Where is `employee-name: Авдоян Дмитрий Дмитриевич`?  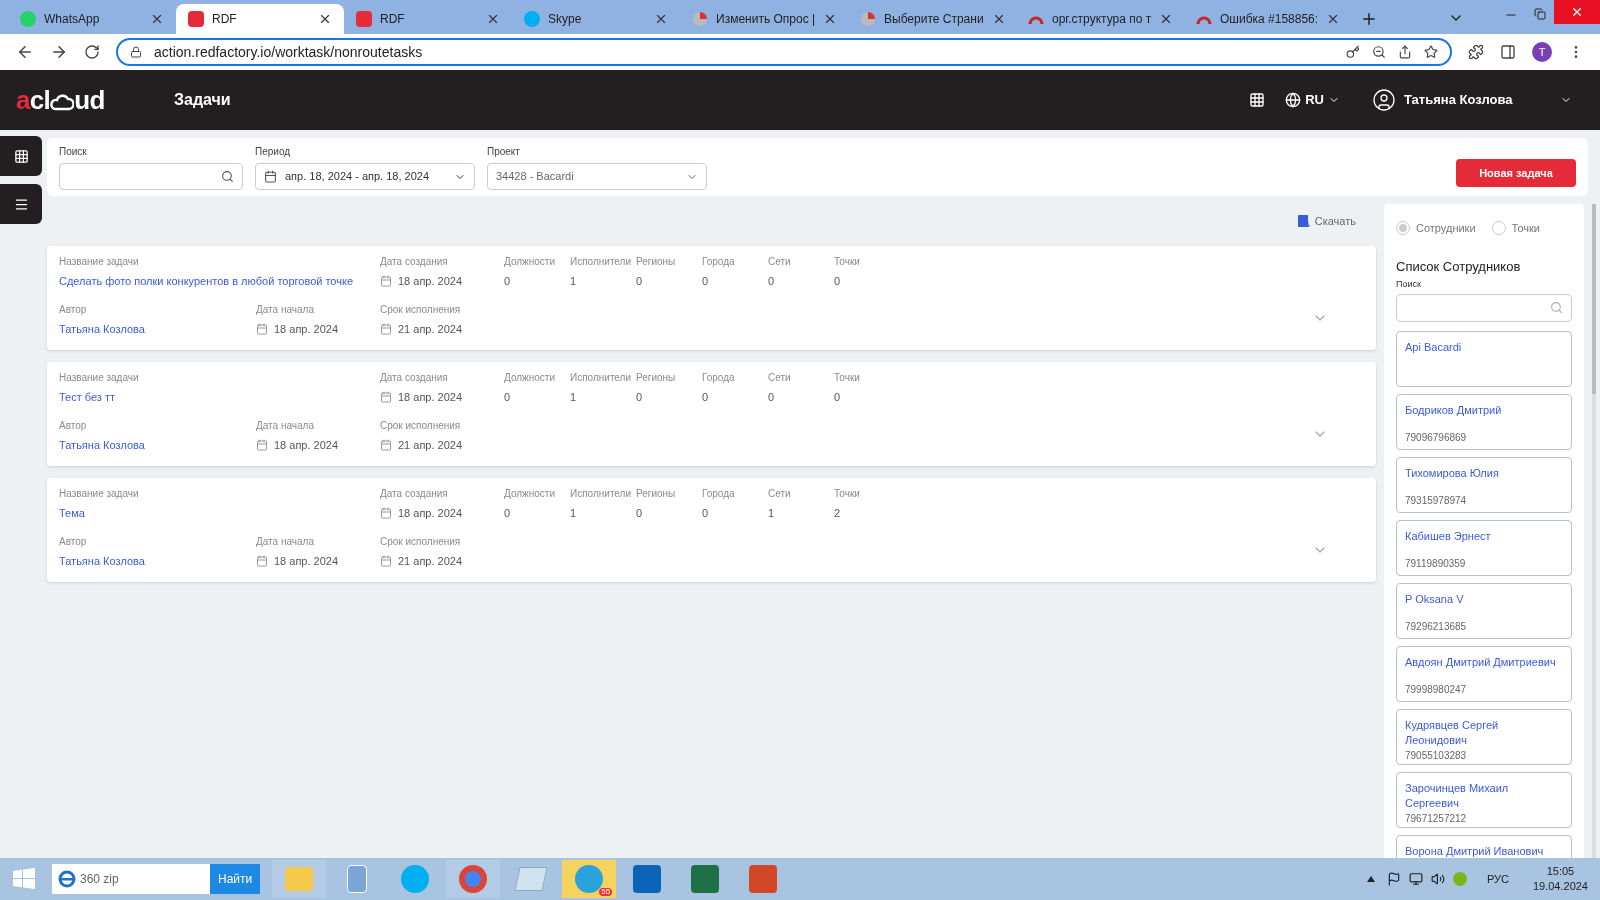
employee-name: Авдоян Дмитрий Дмитриевич is located at coordinates (1481, 662).